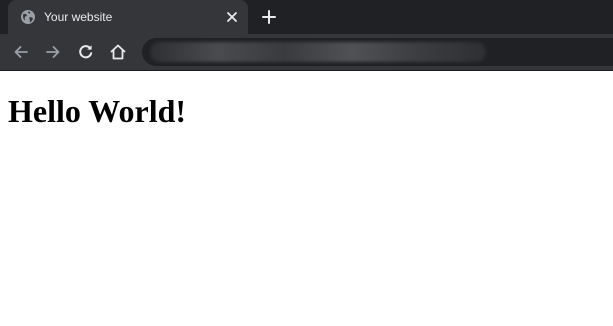  I want to click on reload-icon, so click(86, 52).